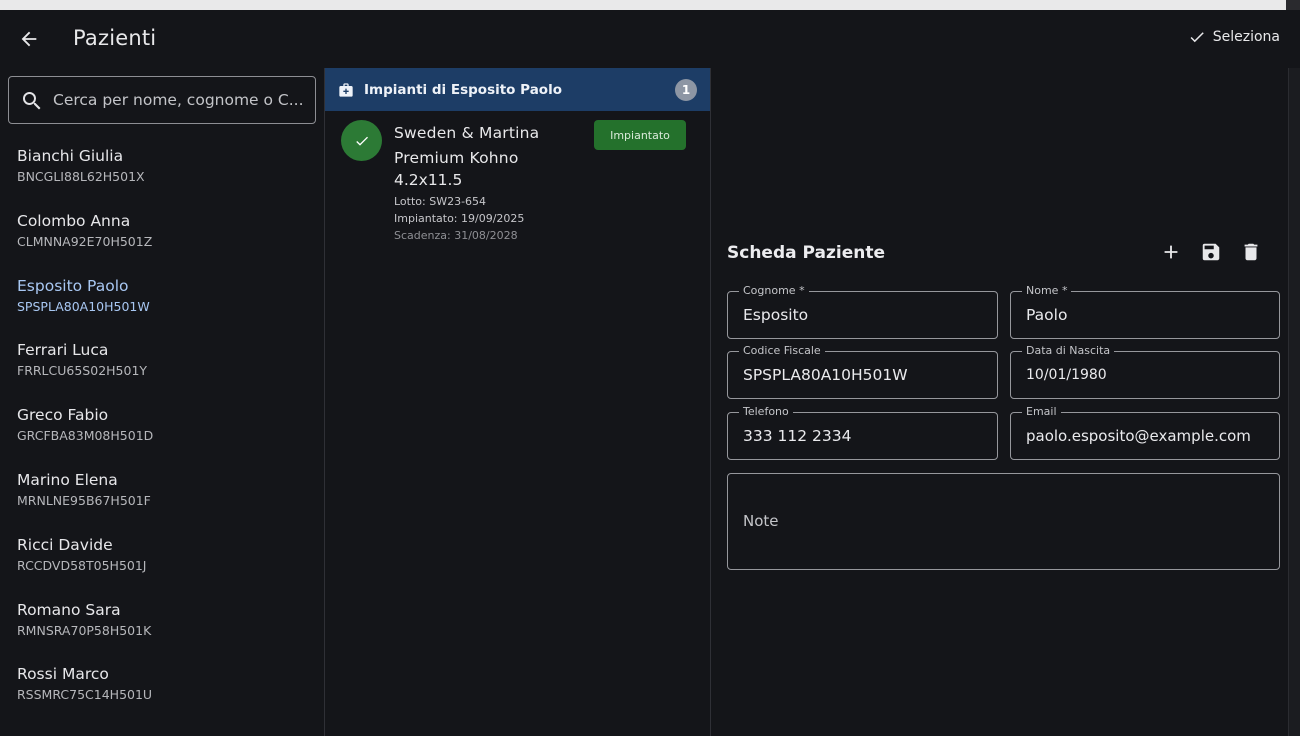 Image resolution: width=1300 pixels, height=736 pixels. What do you see at coordinates (81, 176) in the screenshot?
I see `patient-codice-fiscale: BNCGLI88L62H501X` at bounding box center [81, 176].